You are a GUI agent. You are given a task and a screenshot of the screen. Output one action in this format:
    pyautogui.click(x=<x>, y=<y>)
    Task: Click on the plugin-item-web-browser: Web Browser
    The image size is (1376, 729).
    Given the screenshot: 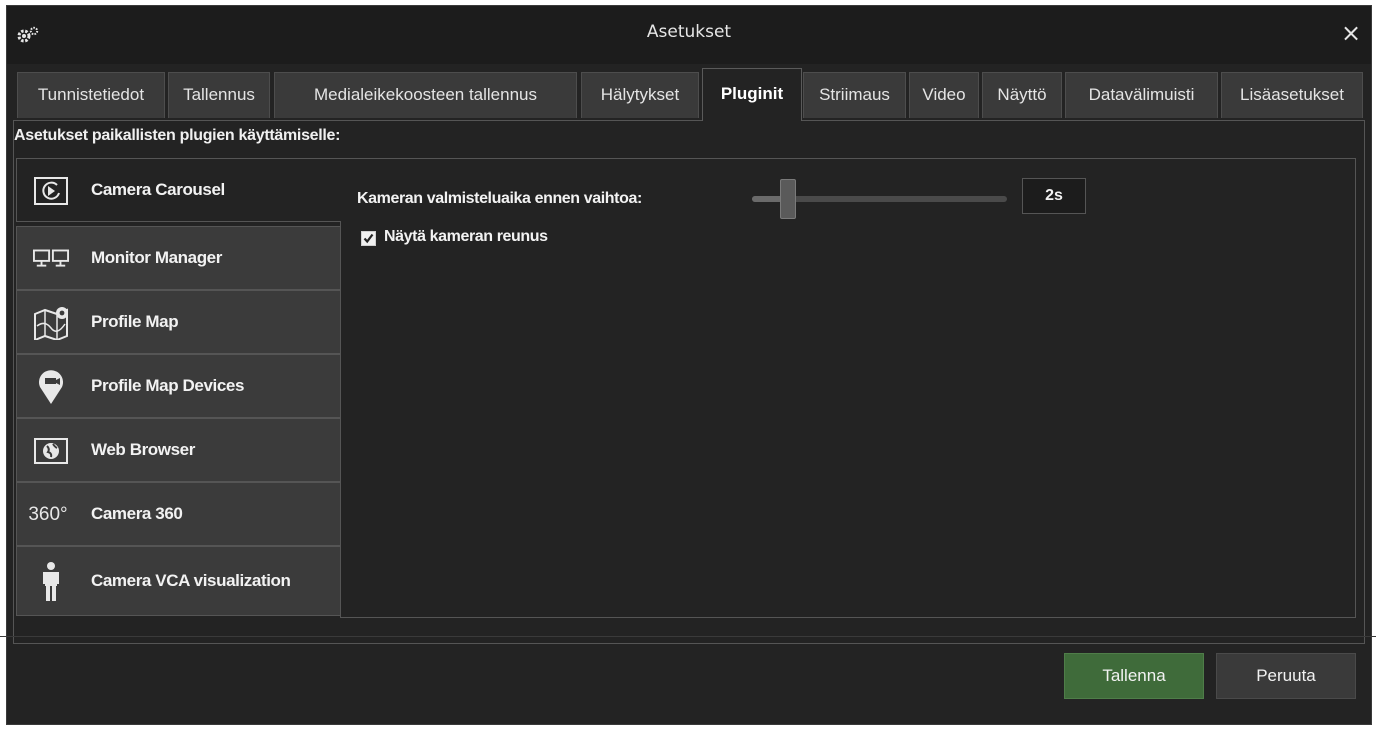 What is the action you would take?
    pyautogui.click(x=178, y=450)
    